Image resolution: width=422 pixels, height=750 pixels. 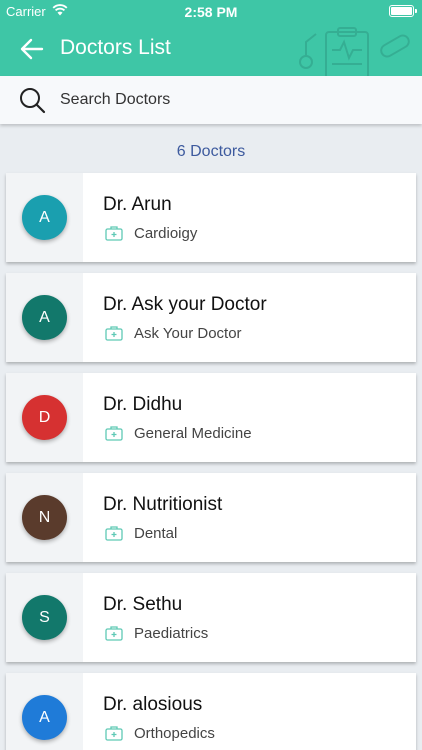 What do you see at coordinates (354, 51) in the screenshot?
I see `medical-illustration` at bounding box center [354, 51].